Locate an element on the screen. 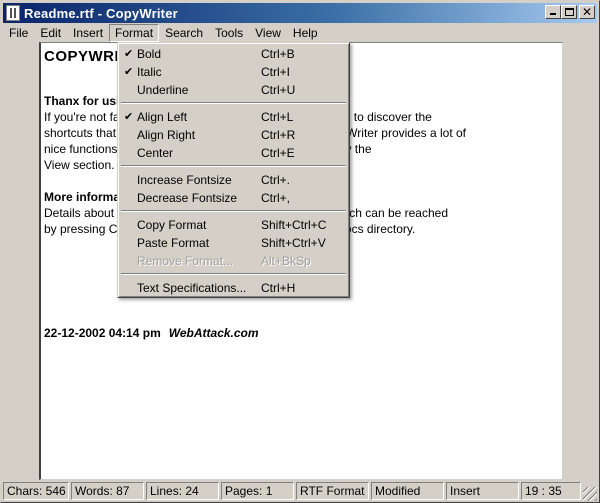 This screenshot has height=503, width=600. menu-help: Help is located at coordinates (305, 33).